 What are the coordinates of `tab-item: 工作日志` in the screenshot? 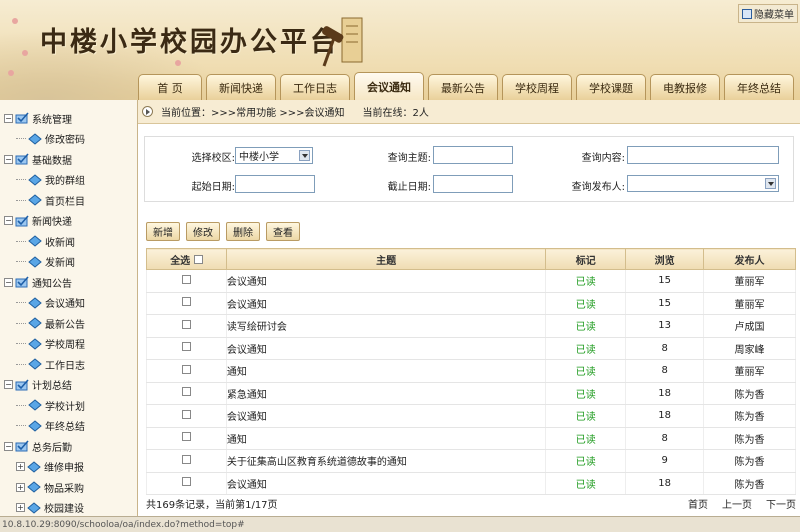 It's located at (315, 87).